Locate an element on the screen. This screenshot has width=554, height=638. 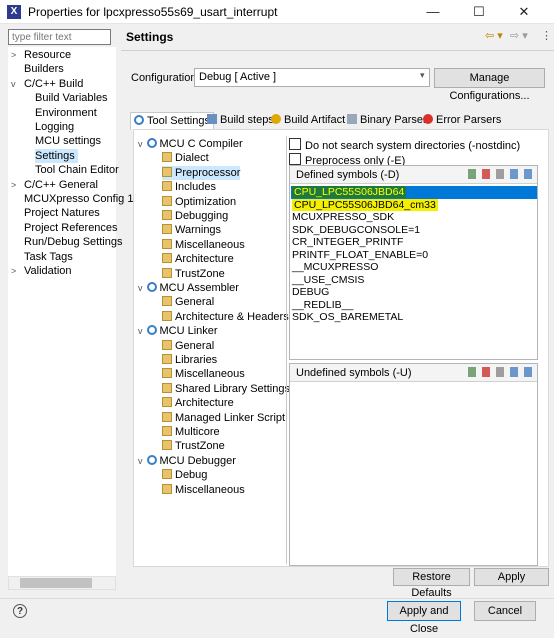
tree-item-label: Task Tags is located at coordinates (48, 256).